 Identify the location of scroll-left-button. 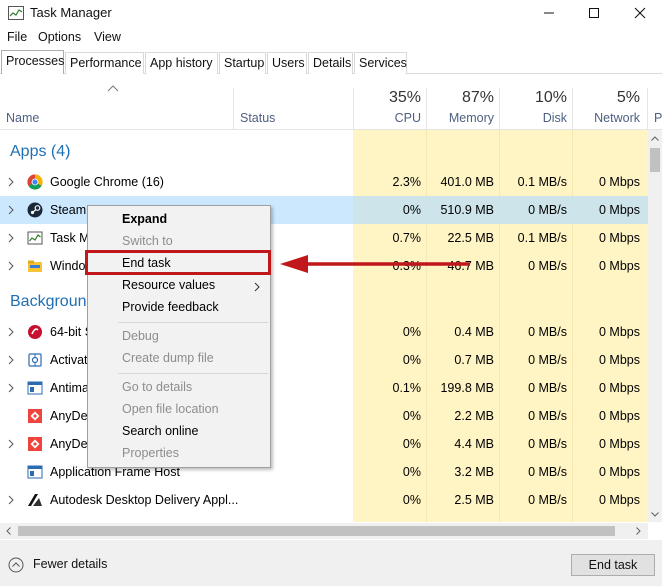
(8, 531).